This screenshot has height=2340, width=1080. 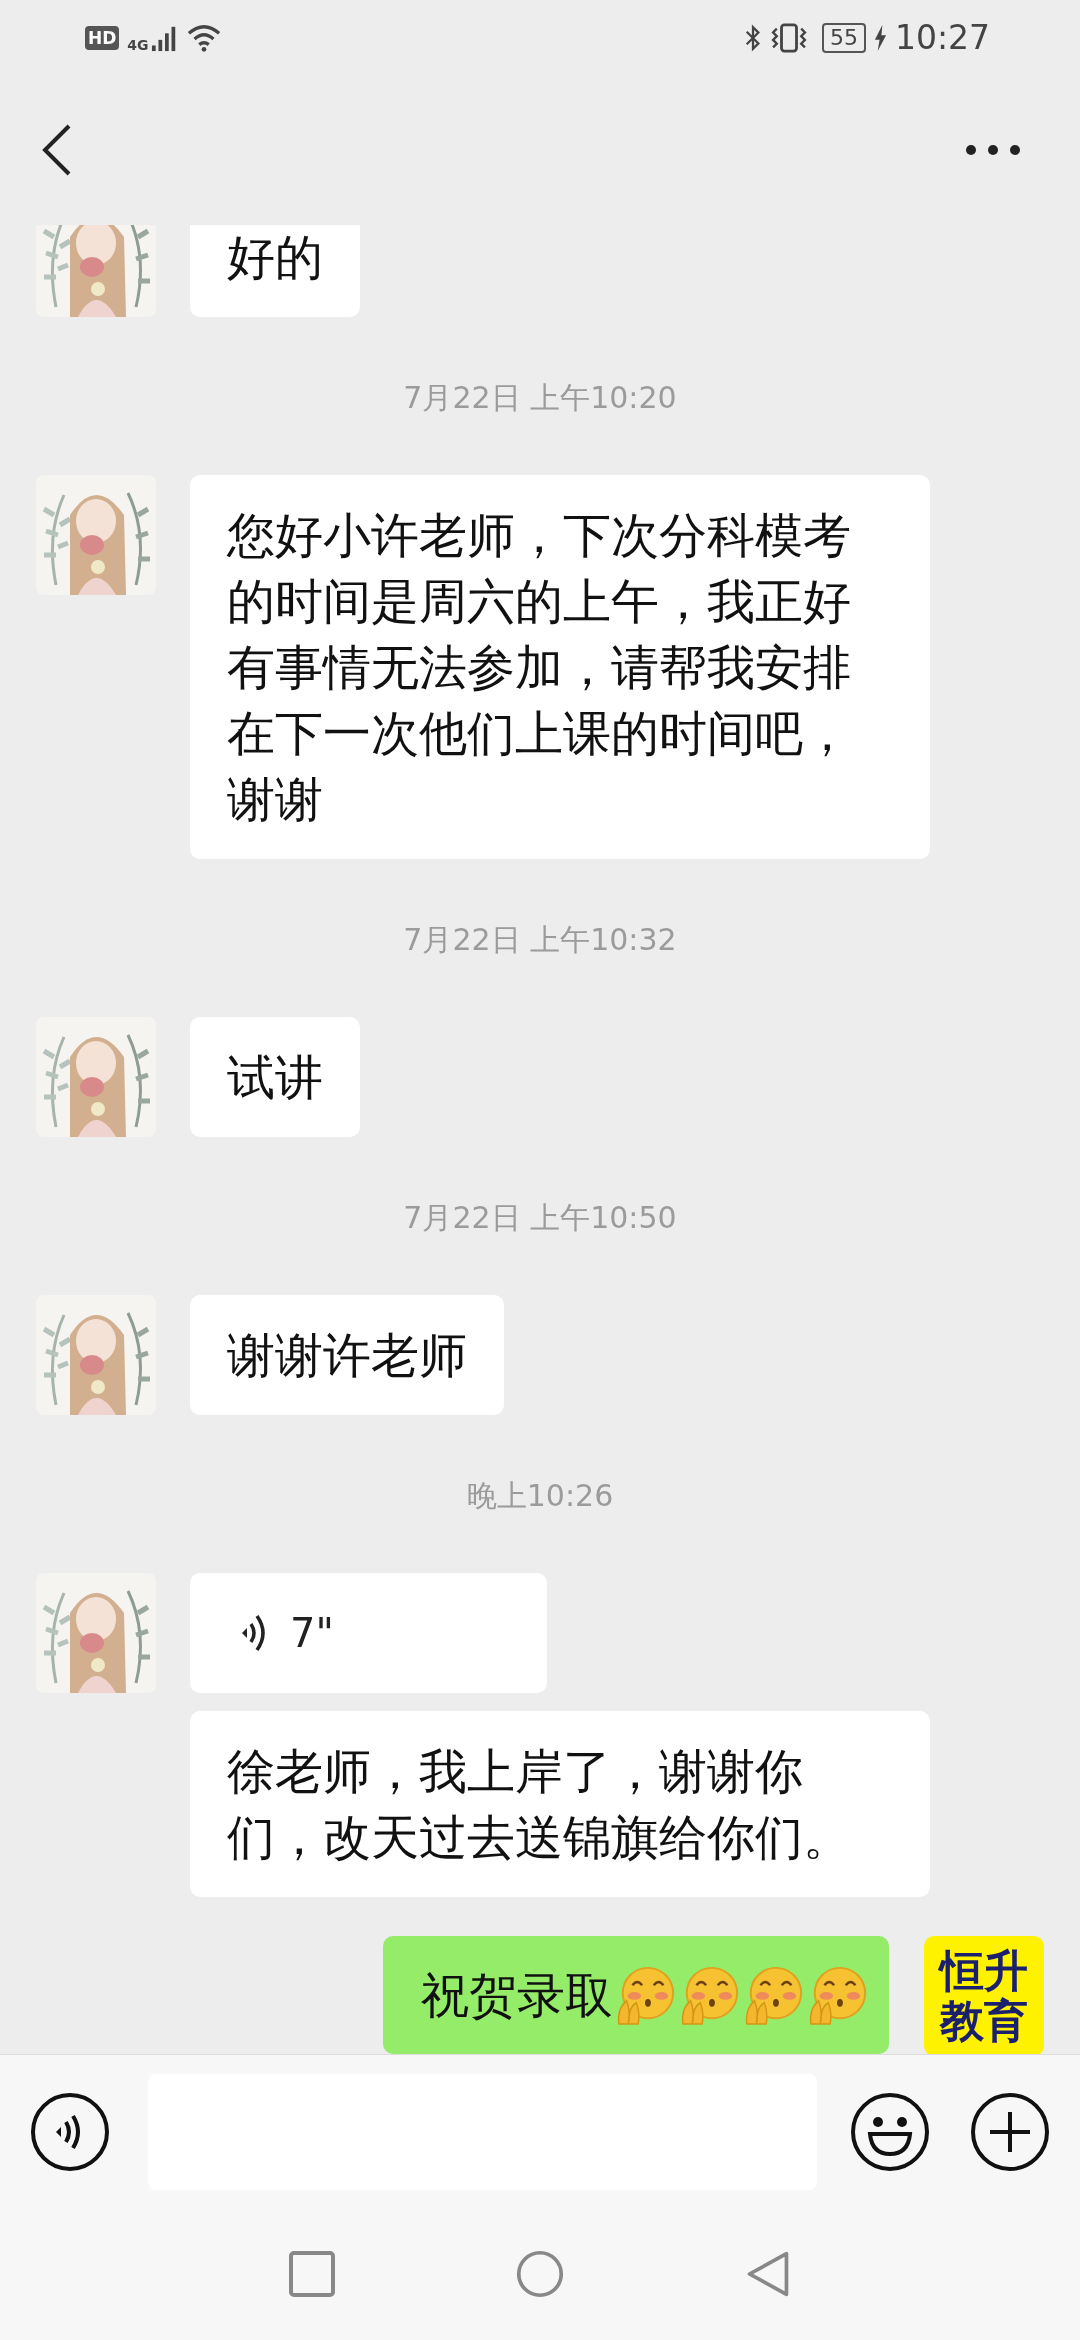 I want to click on voice-message: 7", so click(x=368, y=1633).